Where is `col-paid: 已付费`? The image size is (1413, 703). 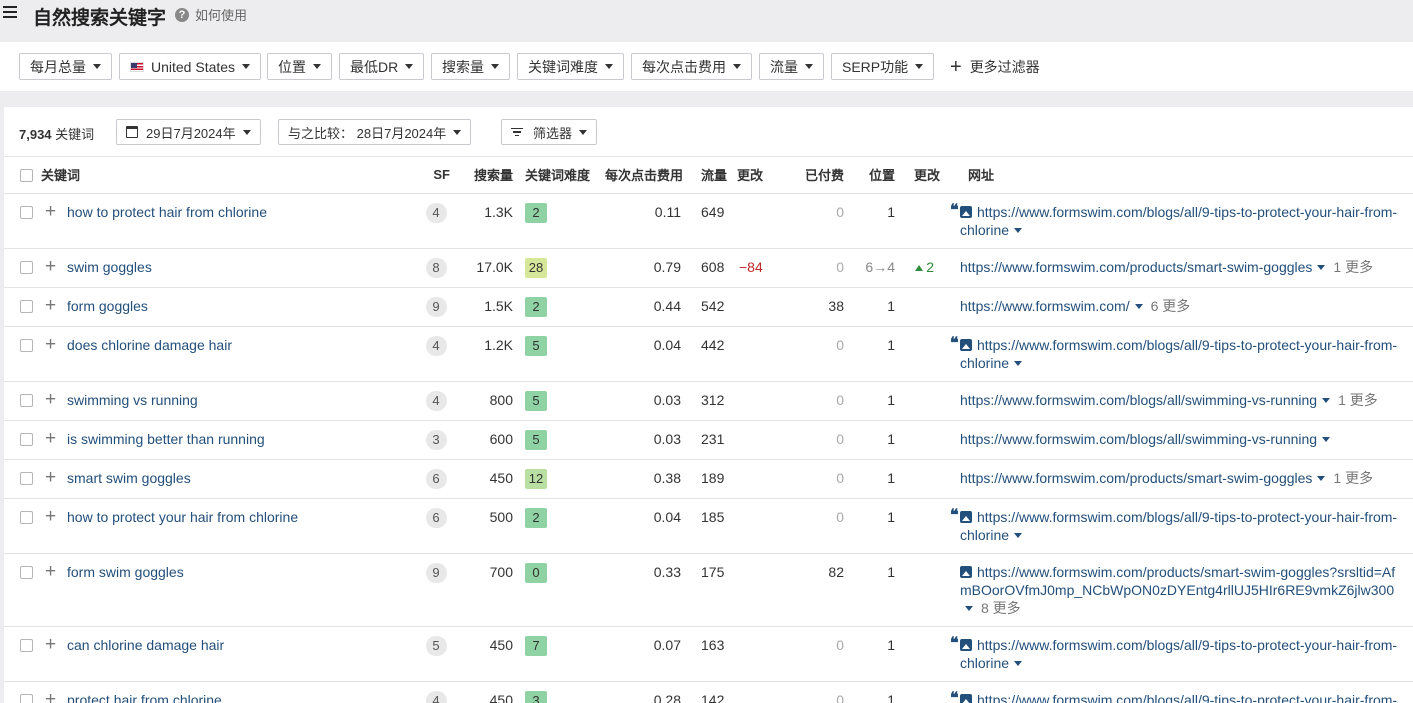 col-paid: 已付费 is located at coordinates (817, 175).